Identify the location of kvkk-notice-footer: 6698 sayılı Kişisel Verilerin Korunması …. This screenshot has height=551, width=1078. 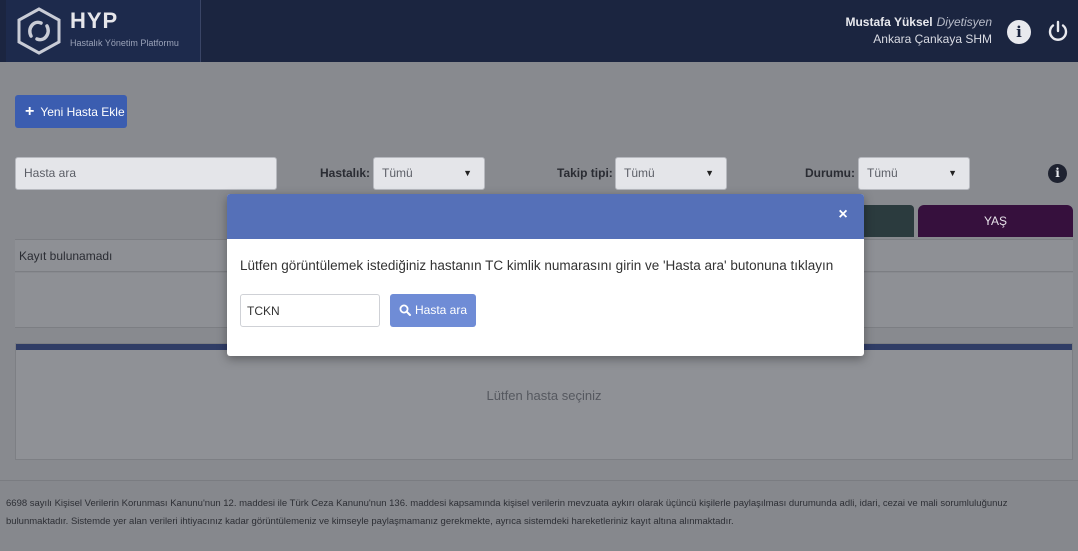
(539, 515).